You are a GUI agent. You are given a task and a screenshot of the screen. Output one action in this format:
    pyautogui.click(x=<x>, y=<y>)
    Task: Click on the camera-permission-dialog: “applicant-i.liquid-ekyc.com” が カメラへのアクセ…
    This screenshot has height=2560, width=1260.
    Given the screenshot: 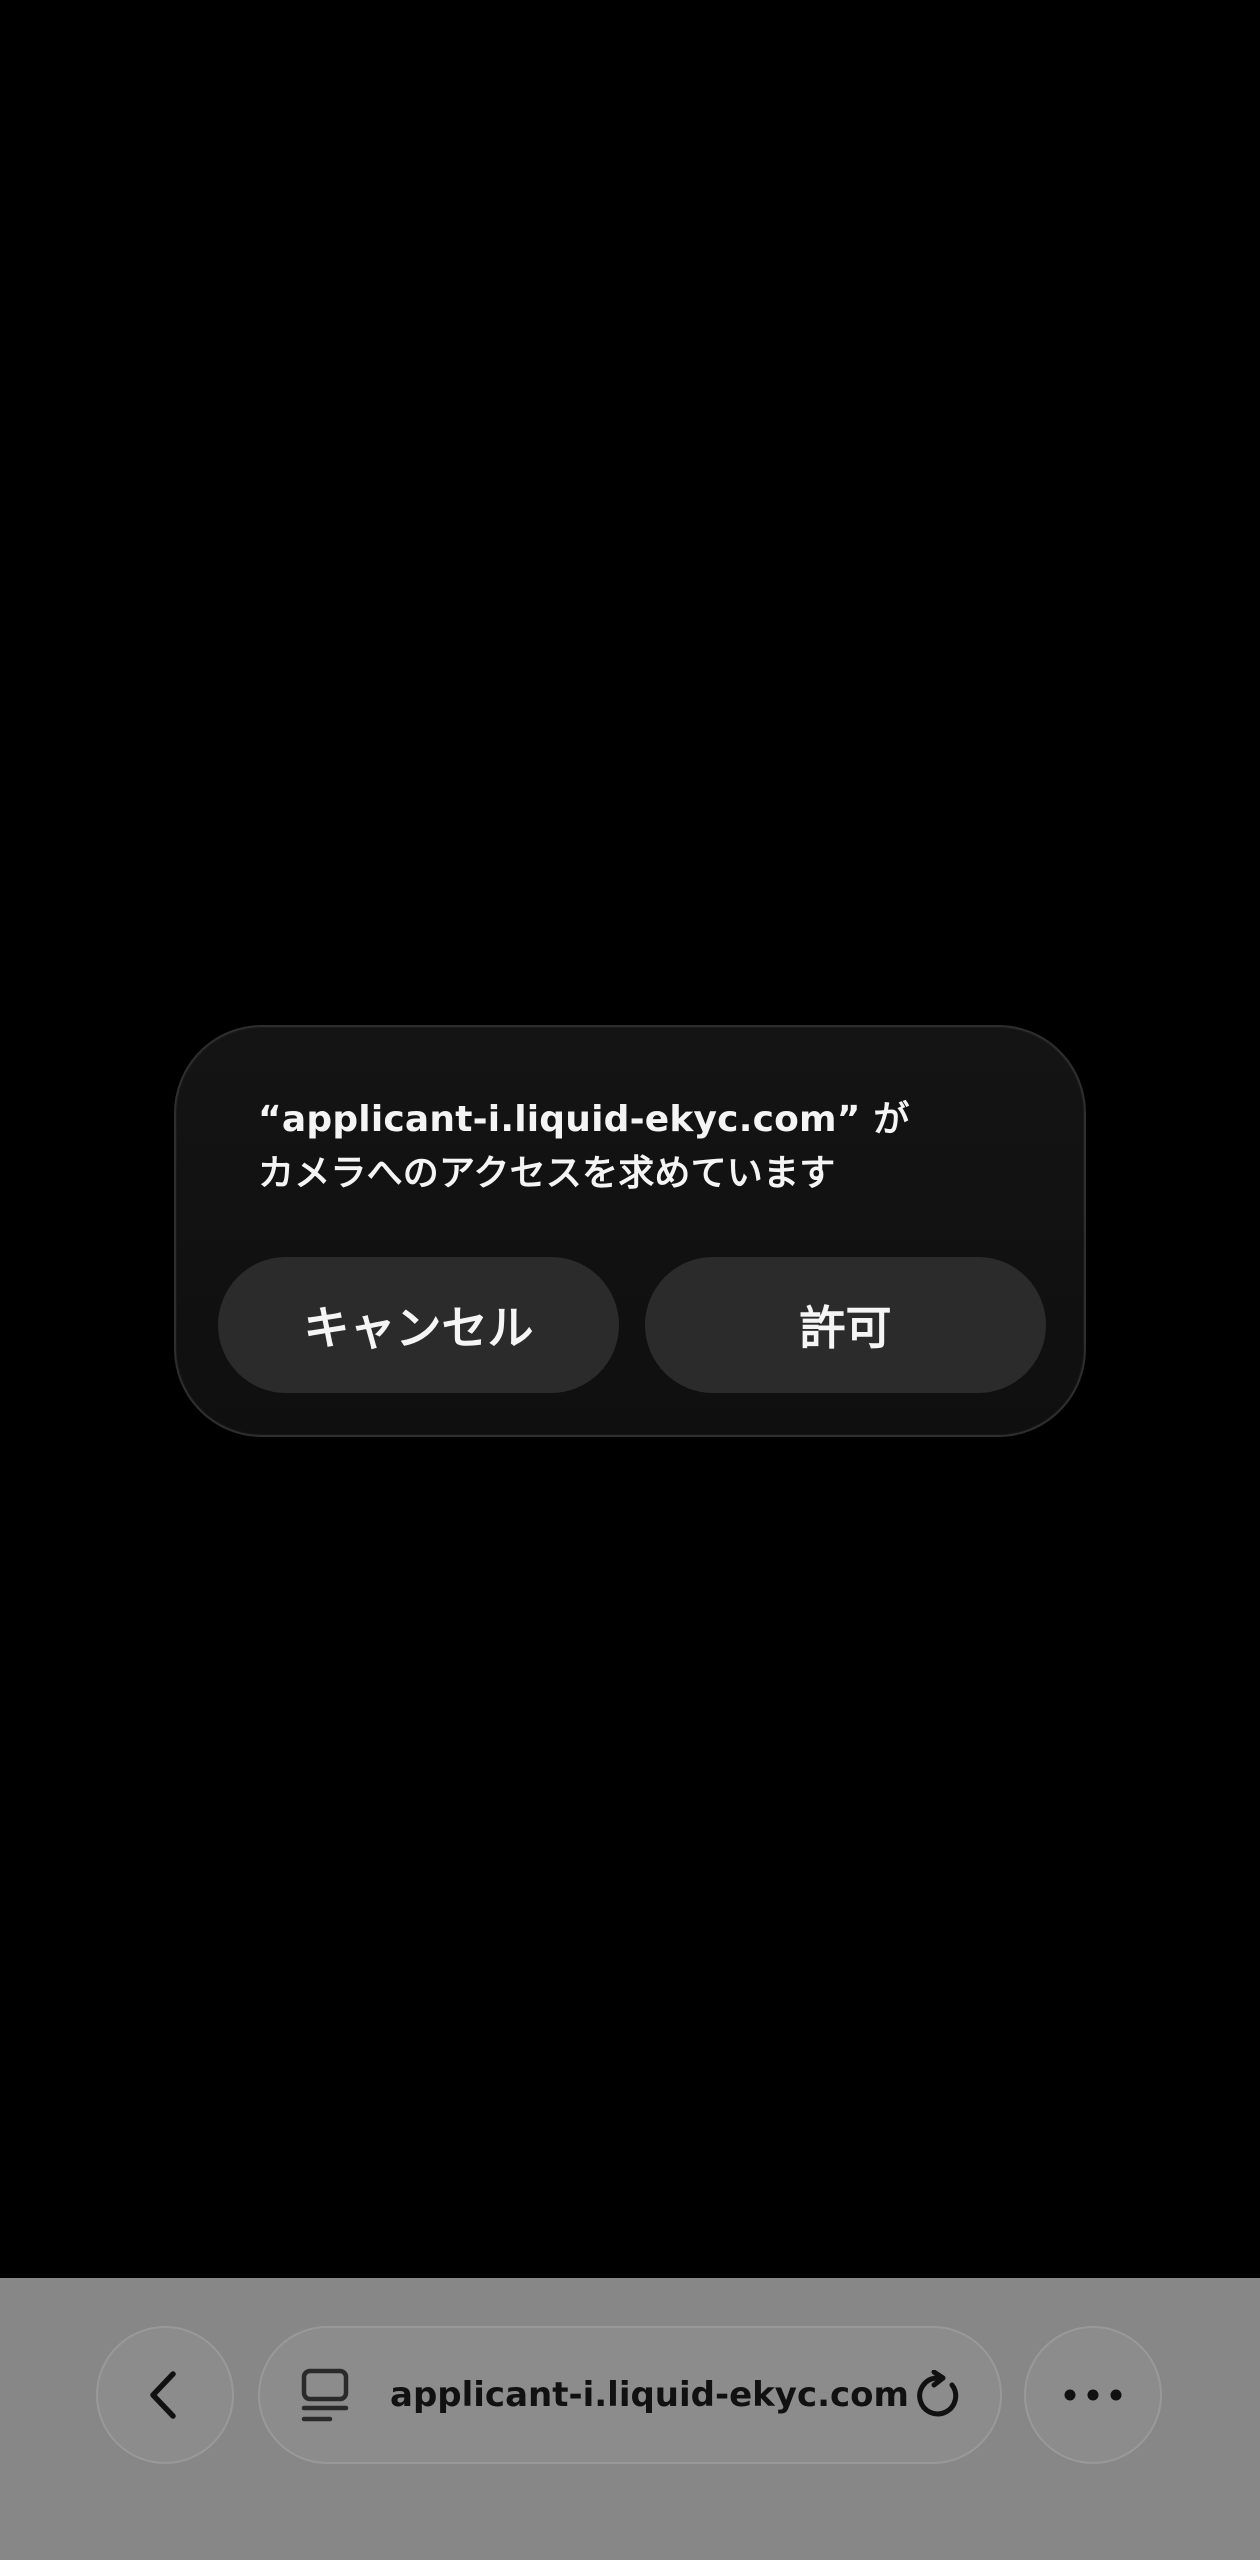 What is the action you would take?
    pyautogui.click(x=630, y=1231)
    